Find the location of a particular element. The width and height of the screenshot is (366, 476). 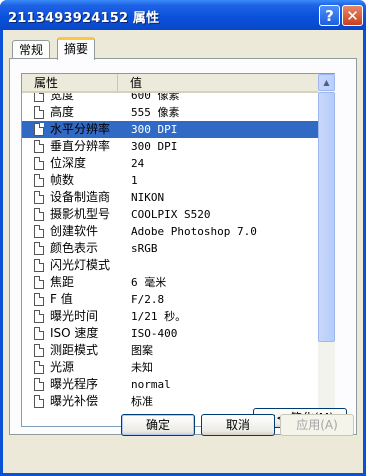

help-icon: ? is located at coordinates (329, 15).